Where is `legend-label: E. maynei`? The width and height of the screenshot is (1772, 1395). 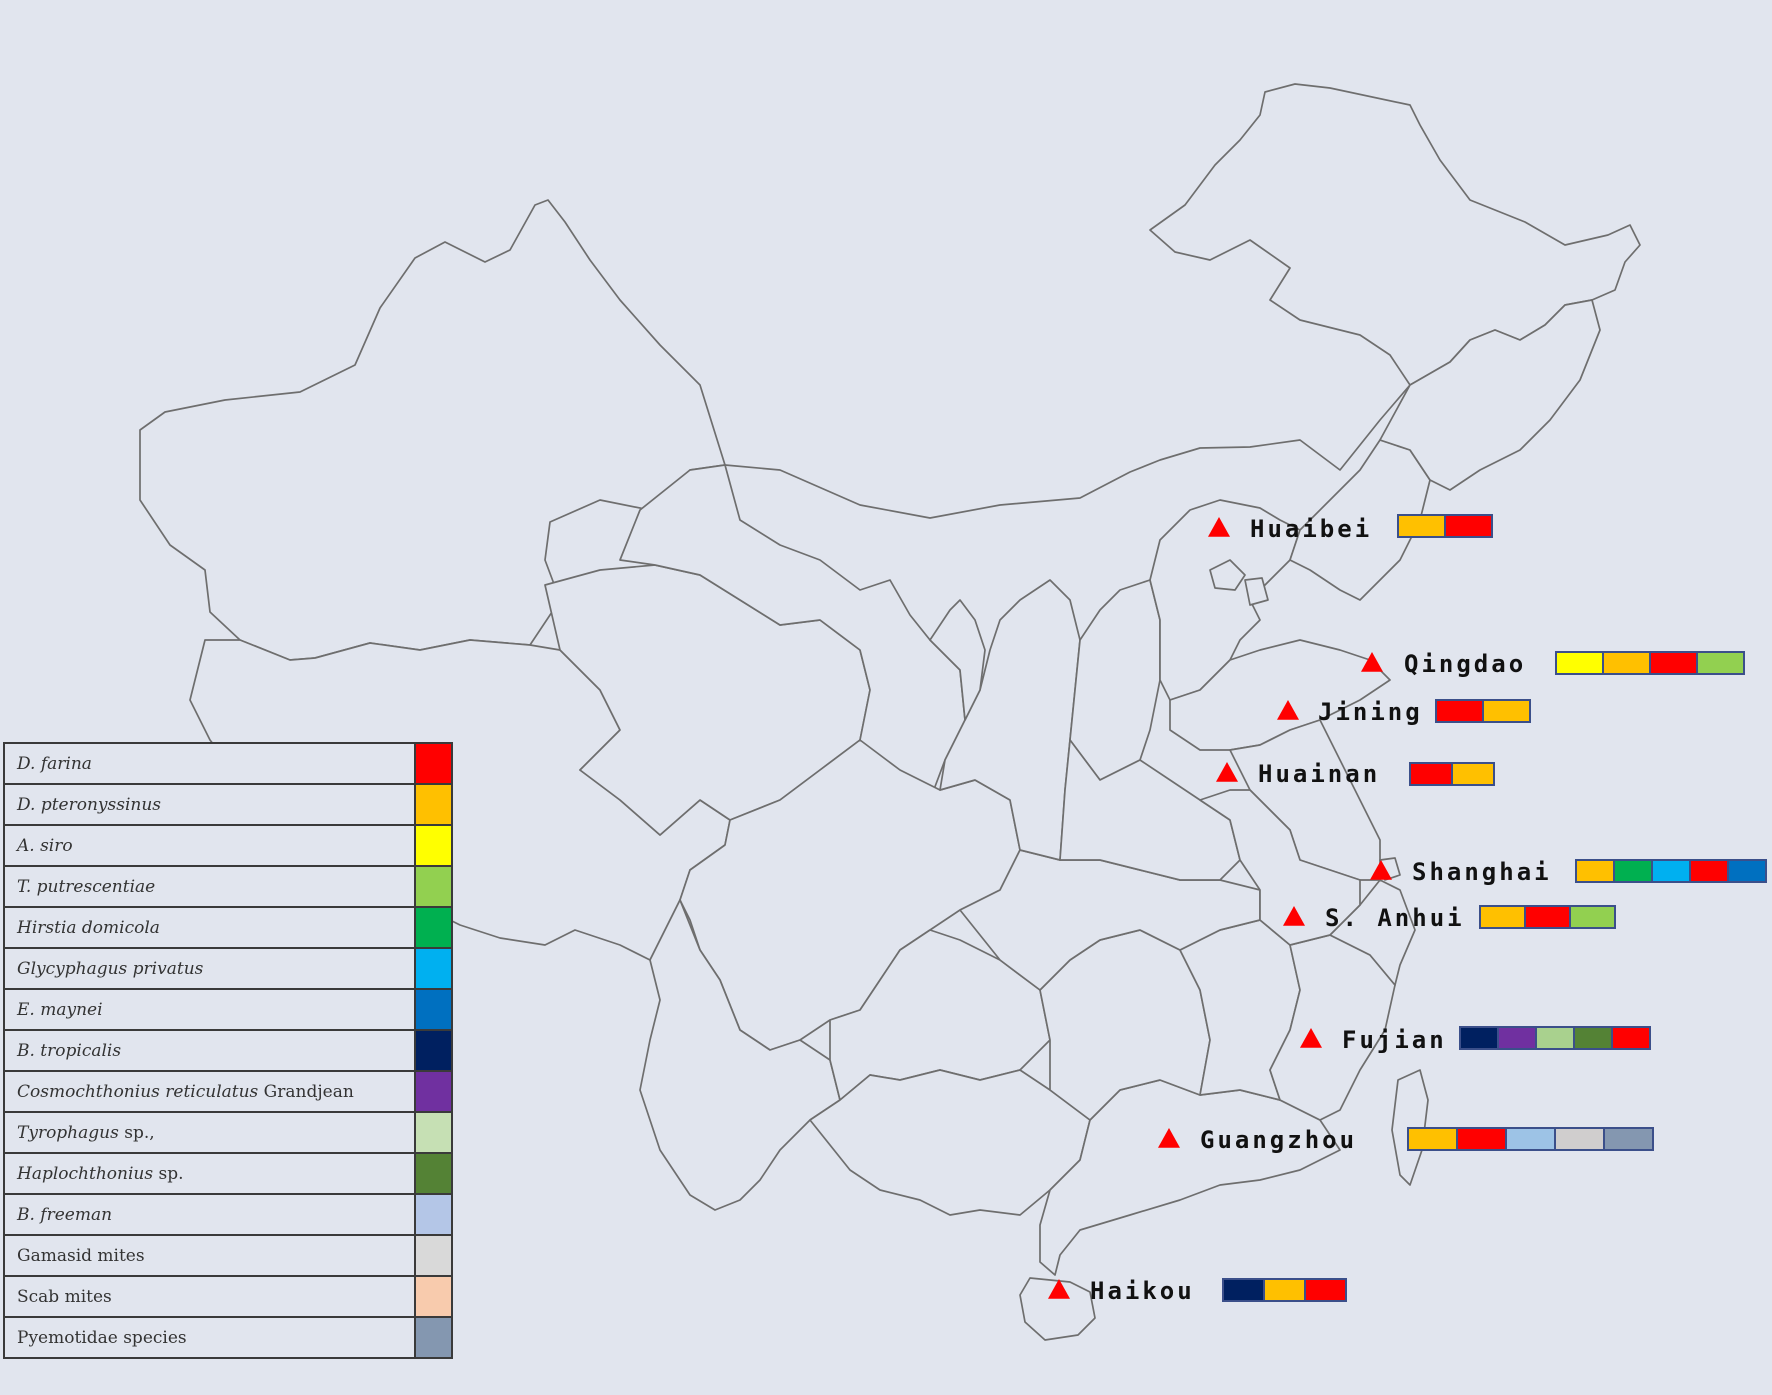
legend-label: E. maynei is located at coordinates (209, 1009).